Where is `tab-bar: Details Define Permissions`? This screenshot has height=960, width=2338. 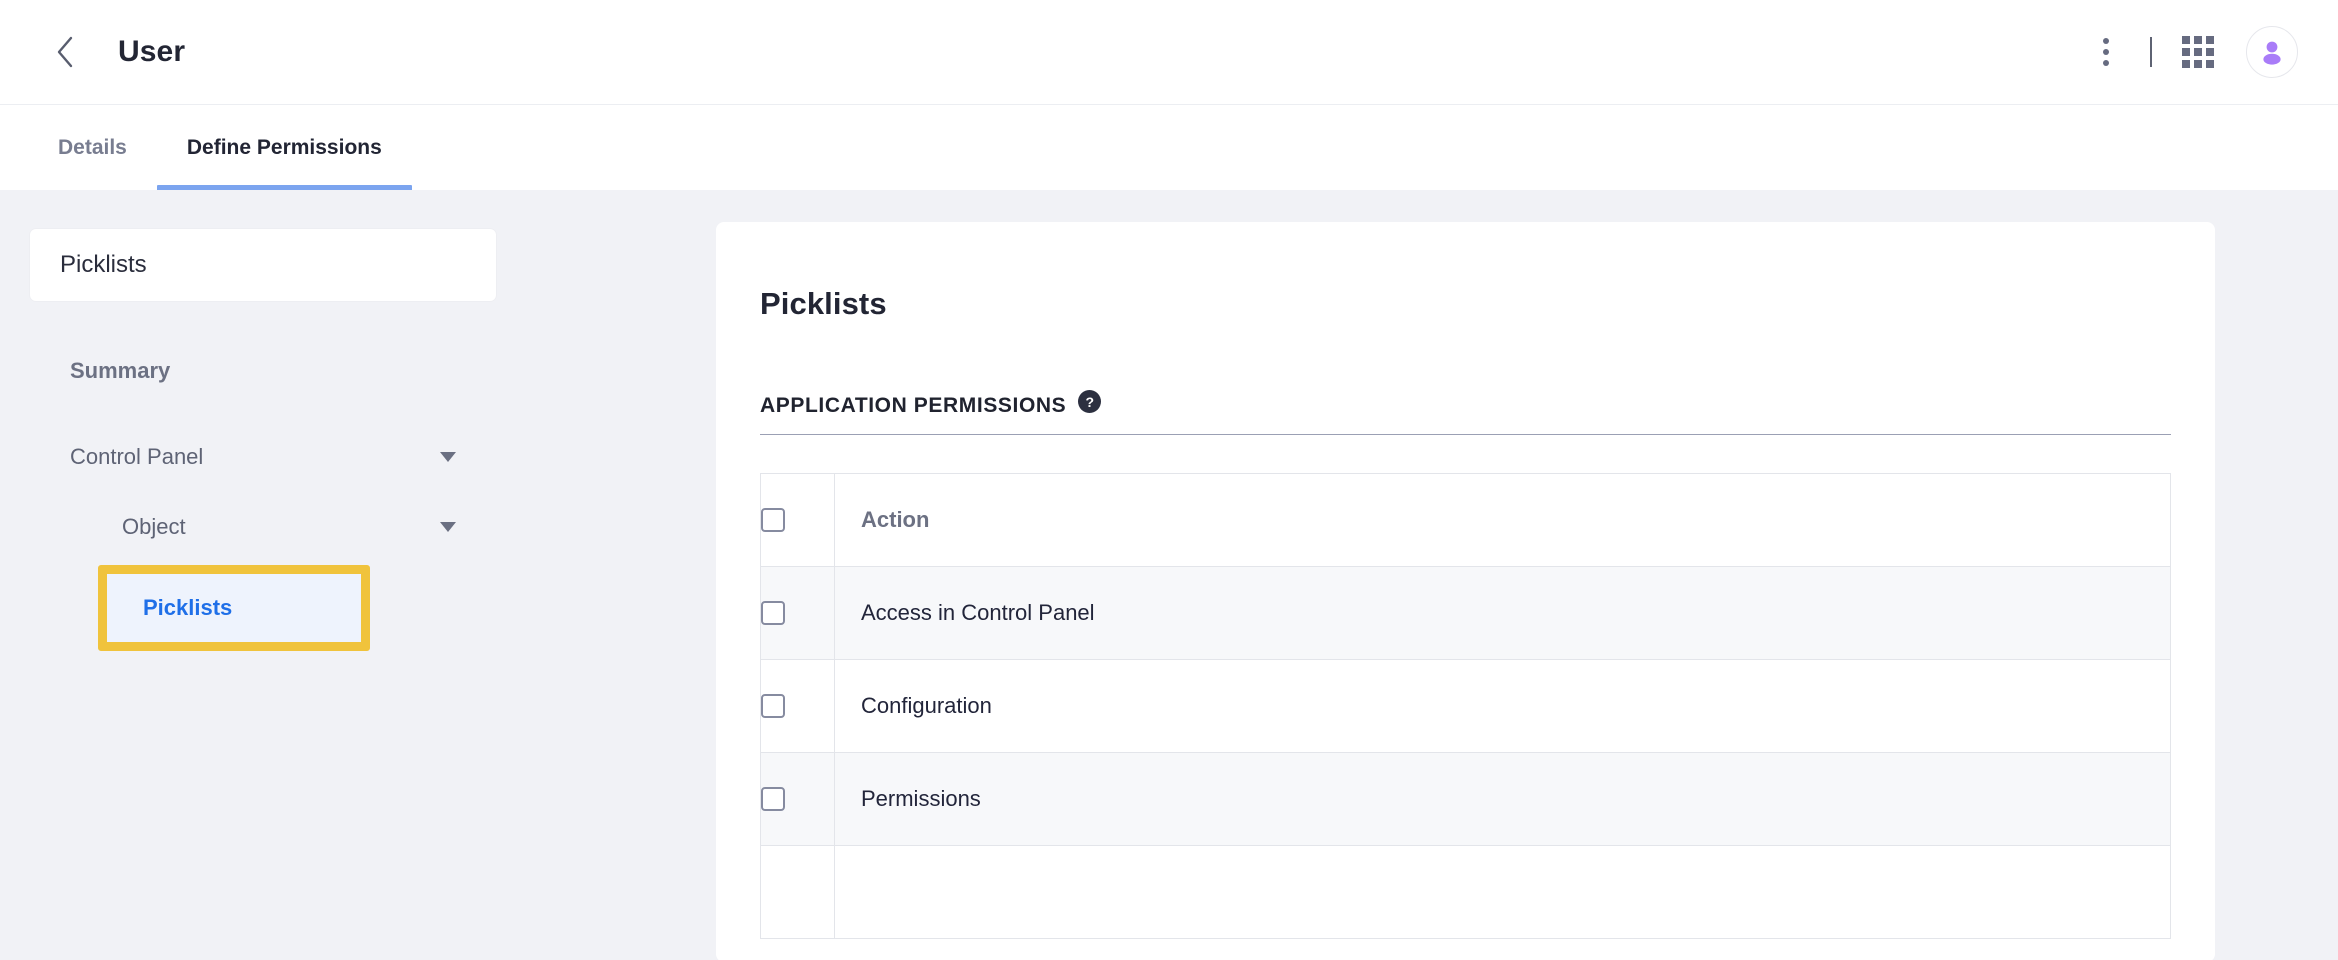 tab-bar: Details Define Permissions is located at coordinates (1169, 147).